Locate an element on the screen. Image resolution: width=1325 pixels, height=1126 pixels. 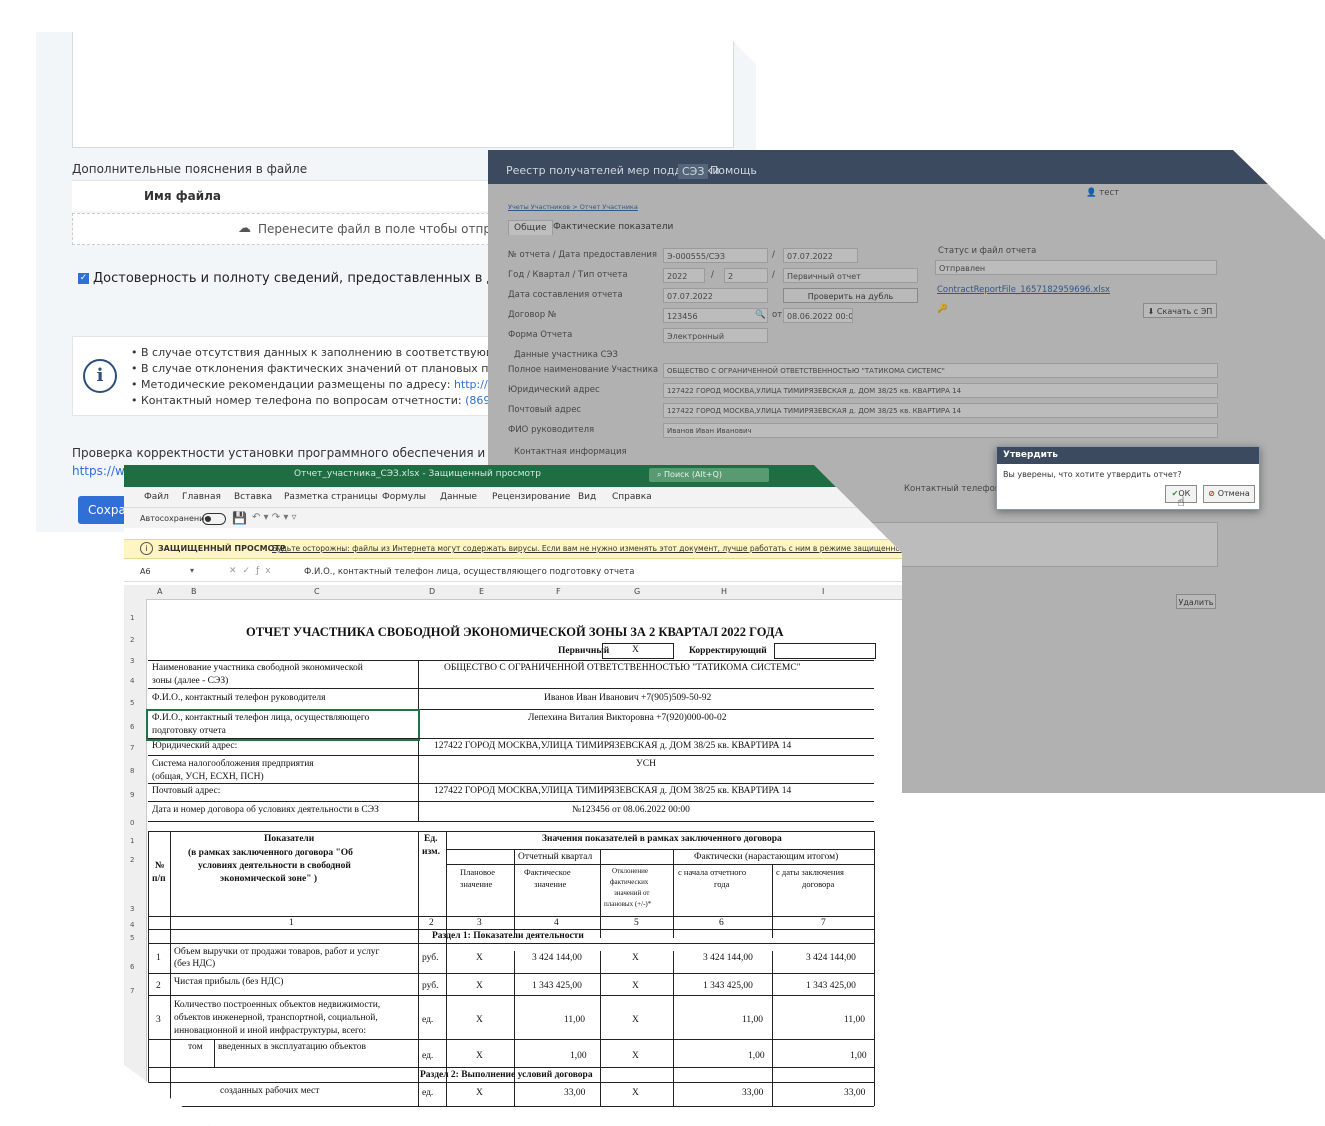
menu-home: Главная is located at coordinates (201, 497).